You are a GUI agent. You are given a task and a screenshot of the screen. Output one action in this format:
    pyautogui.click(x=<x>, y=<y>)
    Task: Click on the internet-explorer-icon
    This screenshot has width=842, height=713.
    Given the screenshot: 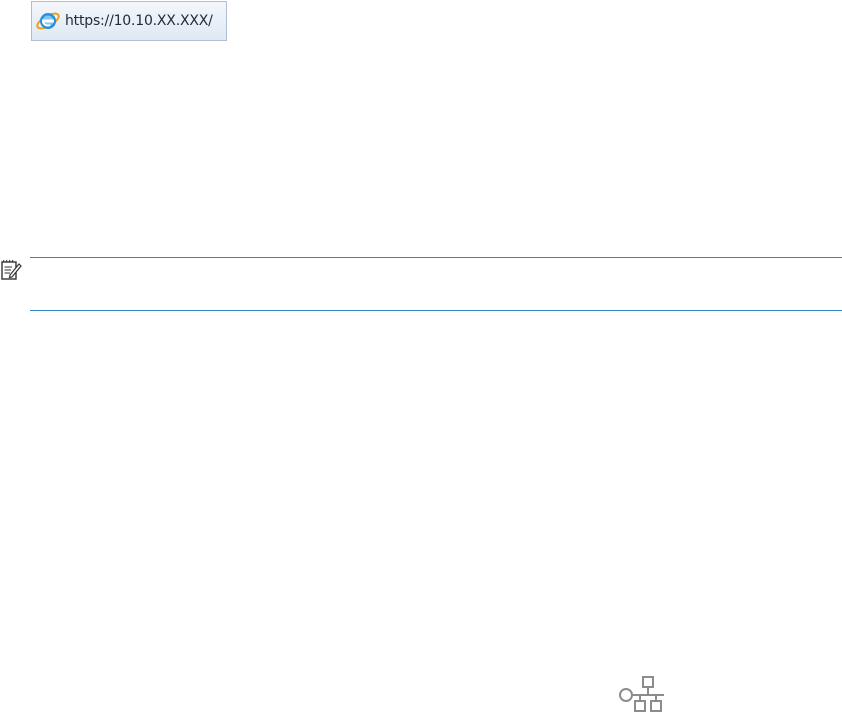 What is the action you would take?
    pyautogui.click(x=48, y=21)
    